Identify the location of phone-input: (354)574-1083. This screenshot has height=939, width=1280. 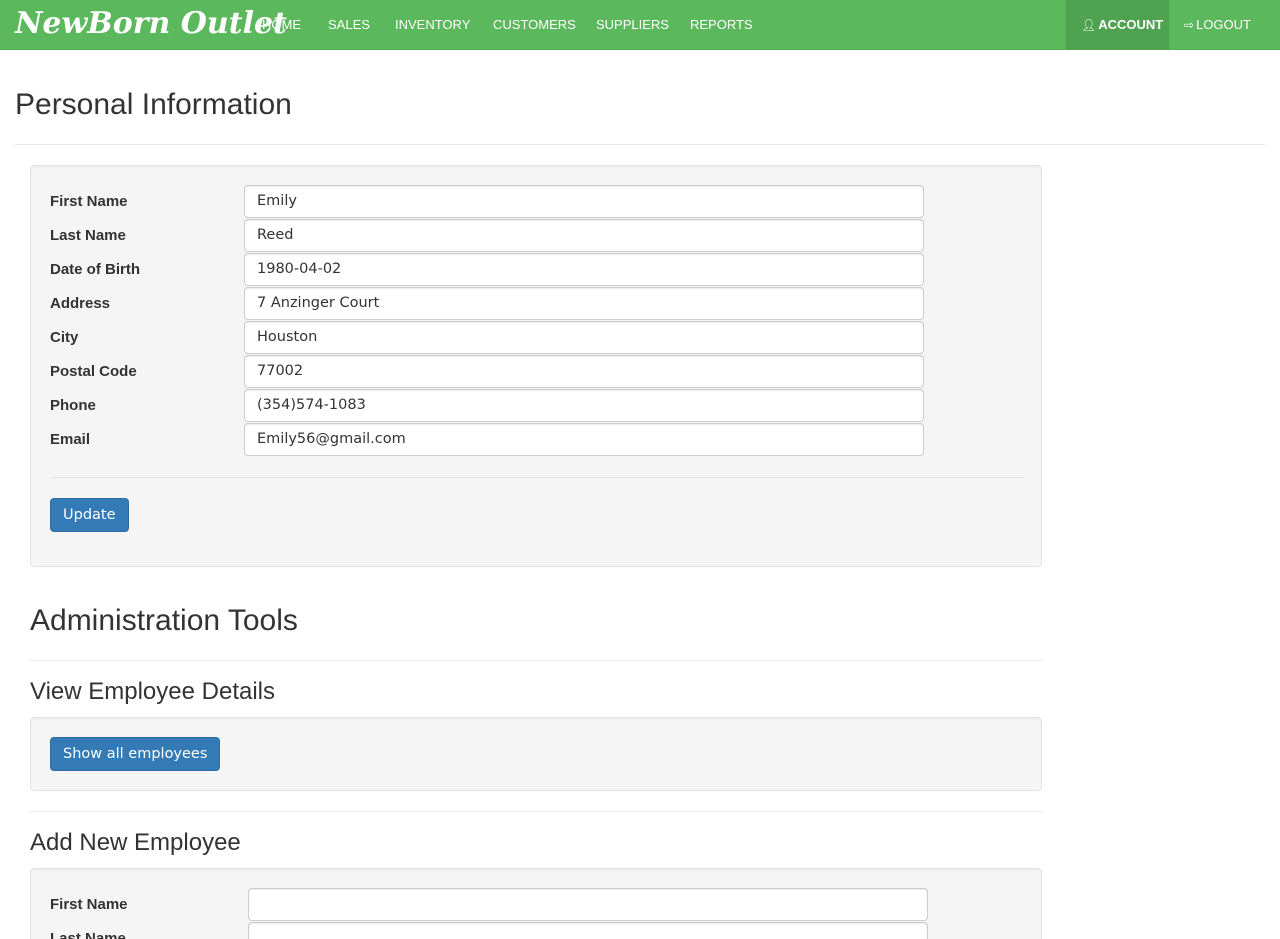
(584, 405).